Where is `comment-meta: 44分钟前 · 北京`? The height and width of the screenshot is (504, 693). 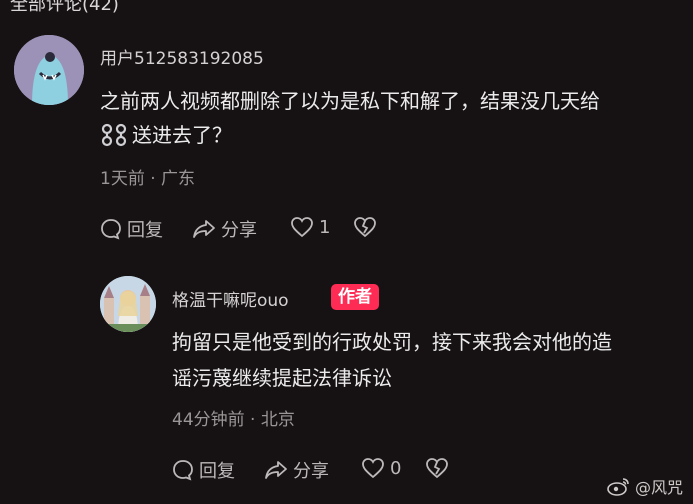
comment-meta: 44分钟前 · 北京 is located at coordinates (233, 420).